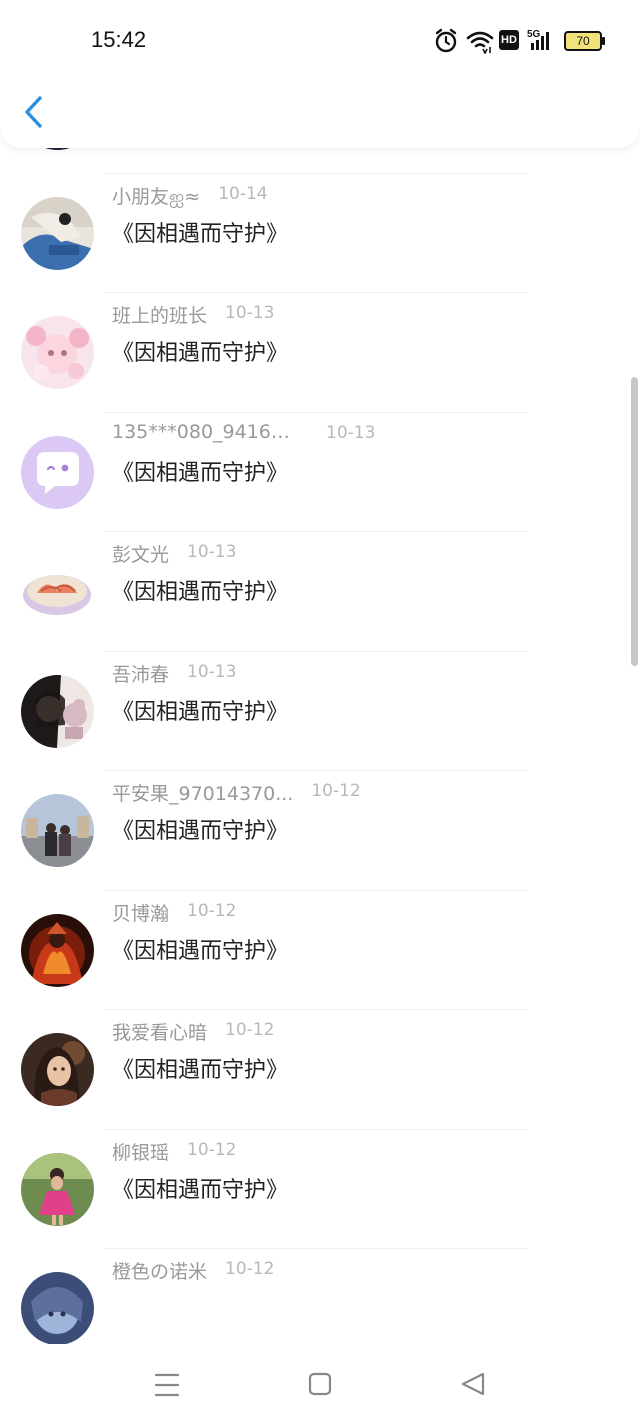 The image size is (640, 1422). I want to click on home-button, so click(320, 1386).